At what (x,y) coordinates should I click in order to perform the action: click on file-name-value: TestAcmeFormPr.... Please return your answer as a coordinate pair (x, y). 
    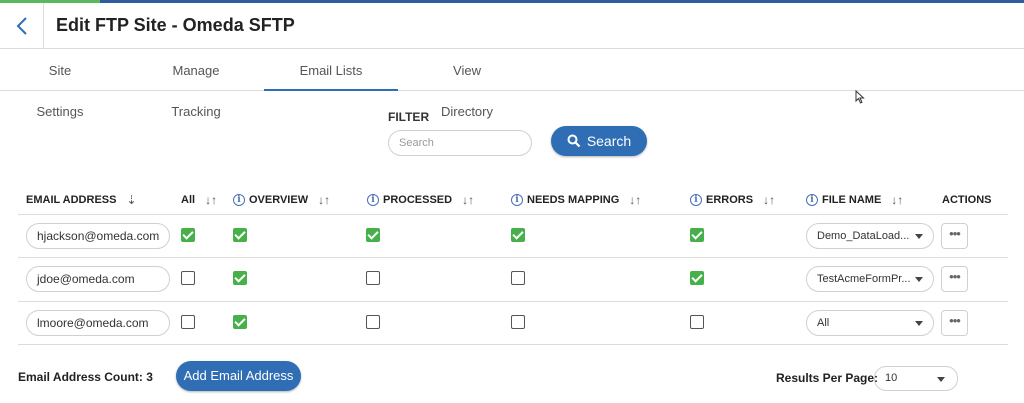
    Looking at the image, I should click on (864, 279).